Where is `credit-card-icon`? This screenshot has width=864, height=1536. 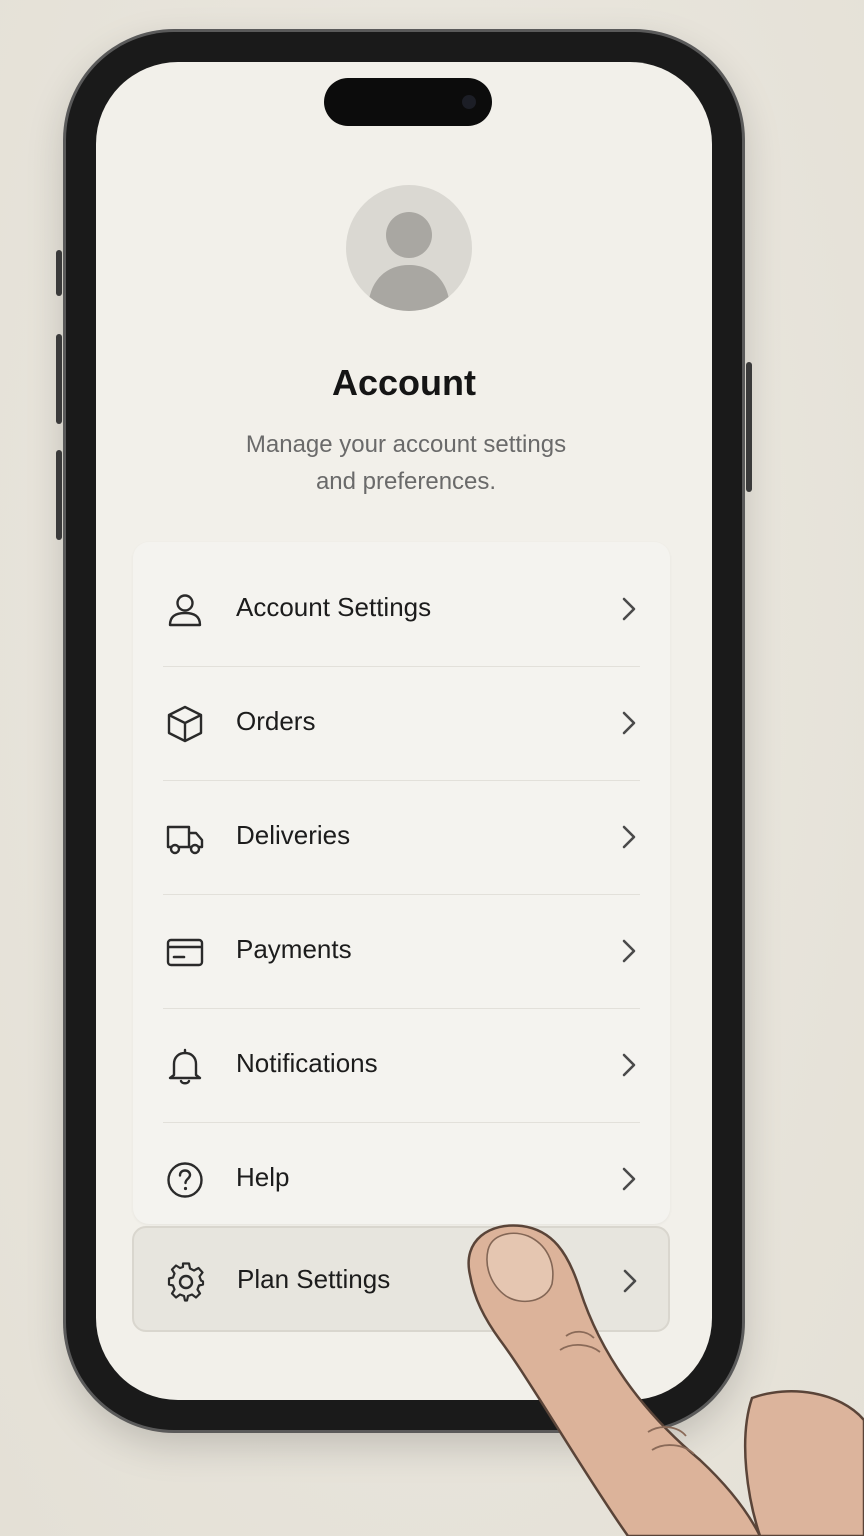 credit-card-icon is located at coordinates (185, 952).